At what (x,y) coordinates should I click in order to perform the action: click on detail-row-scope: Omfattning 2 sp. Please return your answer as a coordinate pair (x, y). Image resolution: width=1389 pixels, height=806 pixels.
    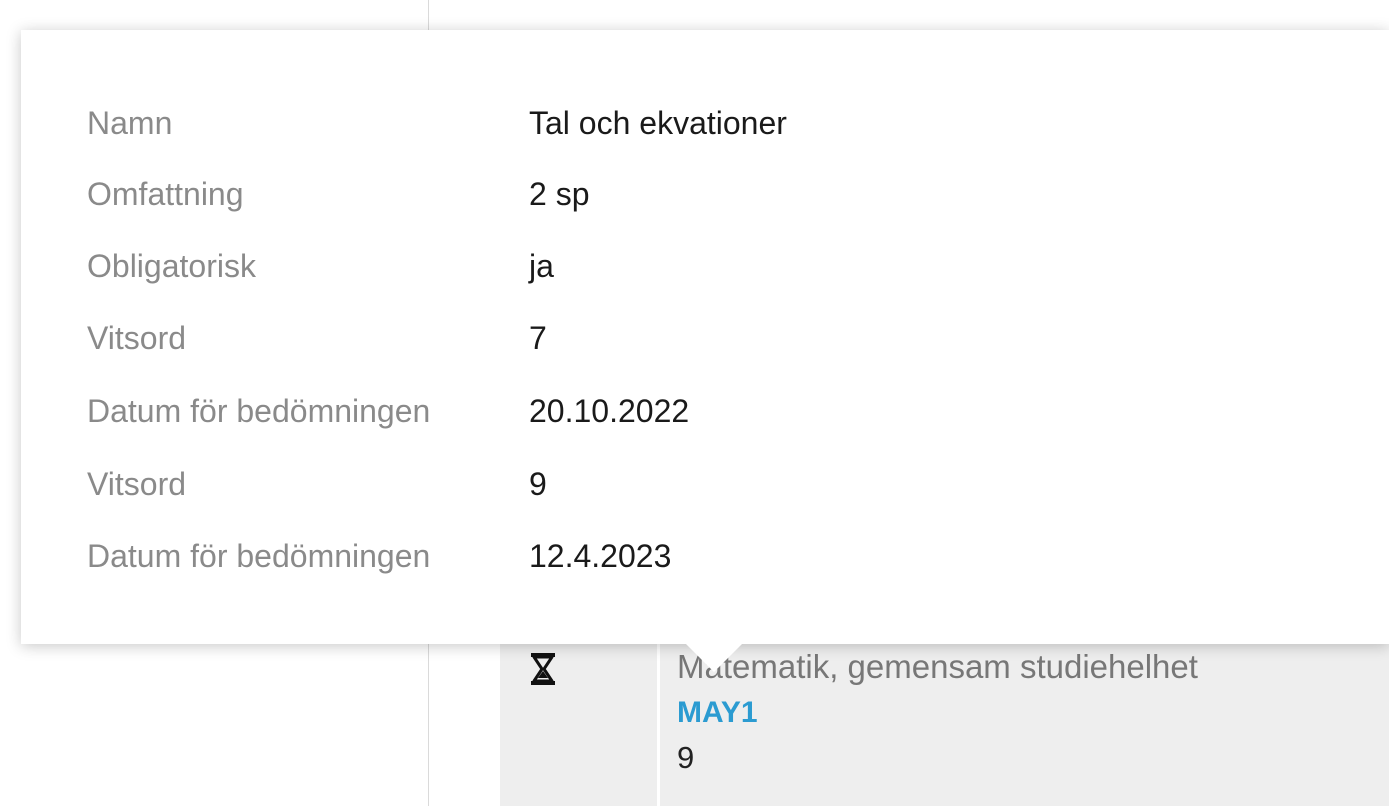
    Looking at the image, I should click on (338, 194).